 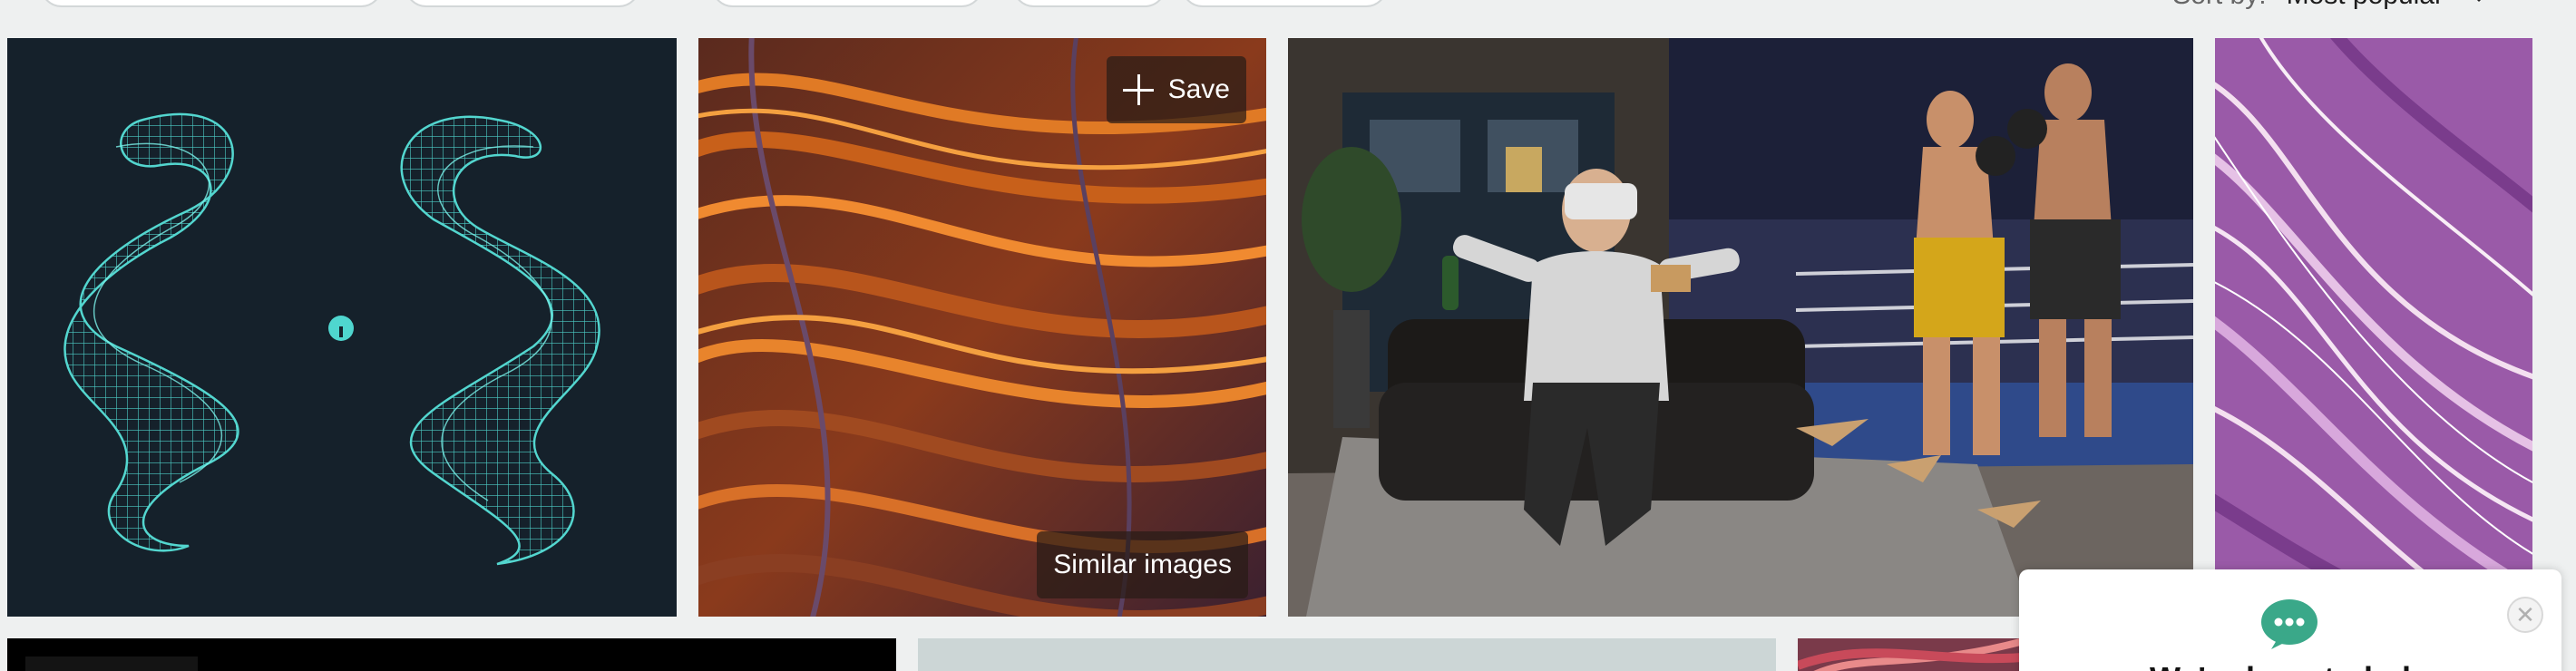 I want to click on sort-control: Sort by: Most popular, so click(x=2330, y=5).